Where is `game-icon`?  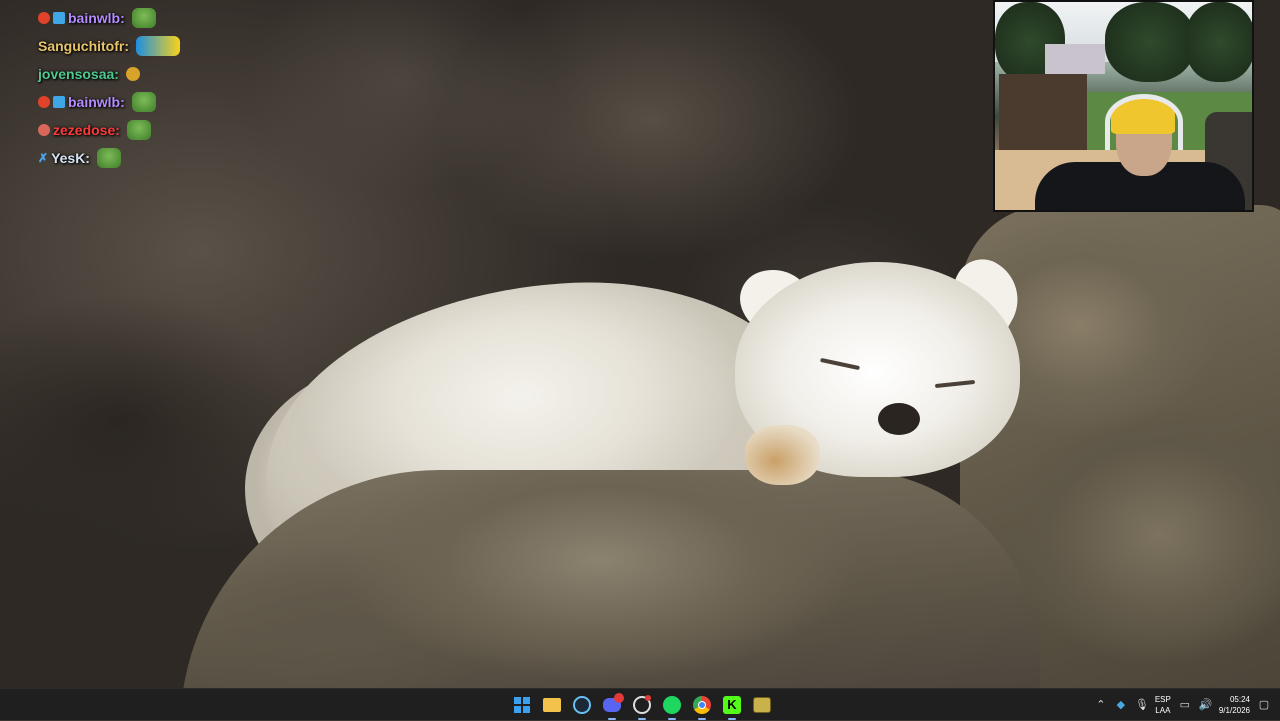
game-icon is located at coordinates (762, 705).